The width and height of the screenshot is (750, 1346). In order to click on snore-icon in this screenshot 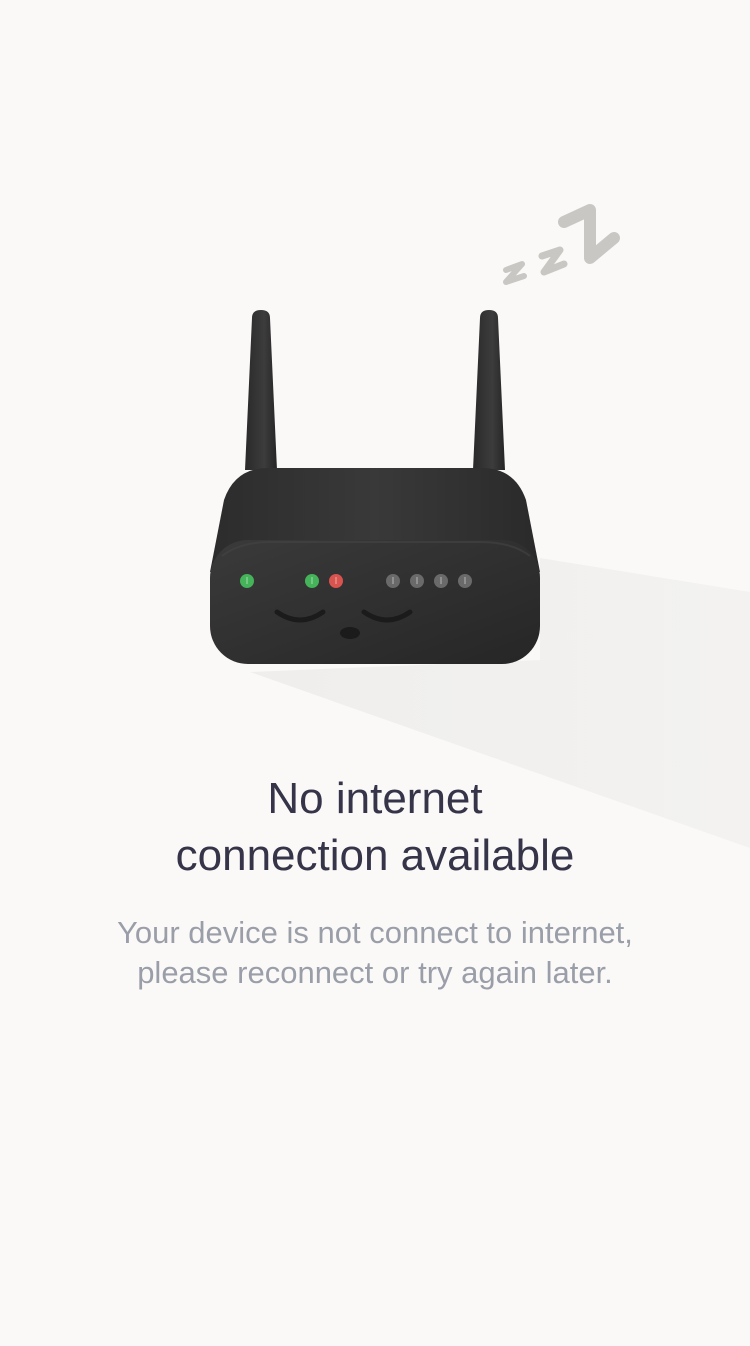, I will do `click(561, 244)`.